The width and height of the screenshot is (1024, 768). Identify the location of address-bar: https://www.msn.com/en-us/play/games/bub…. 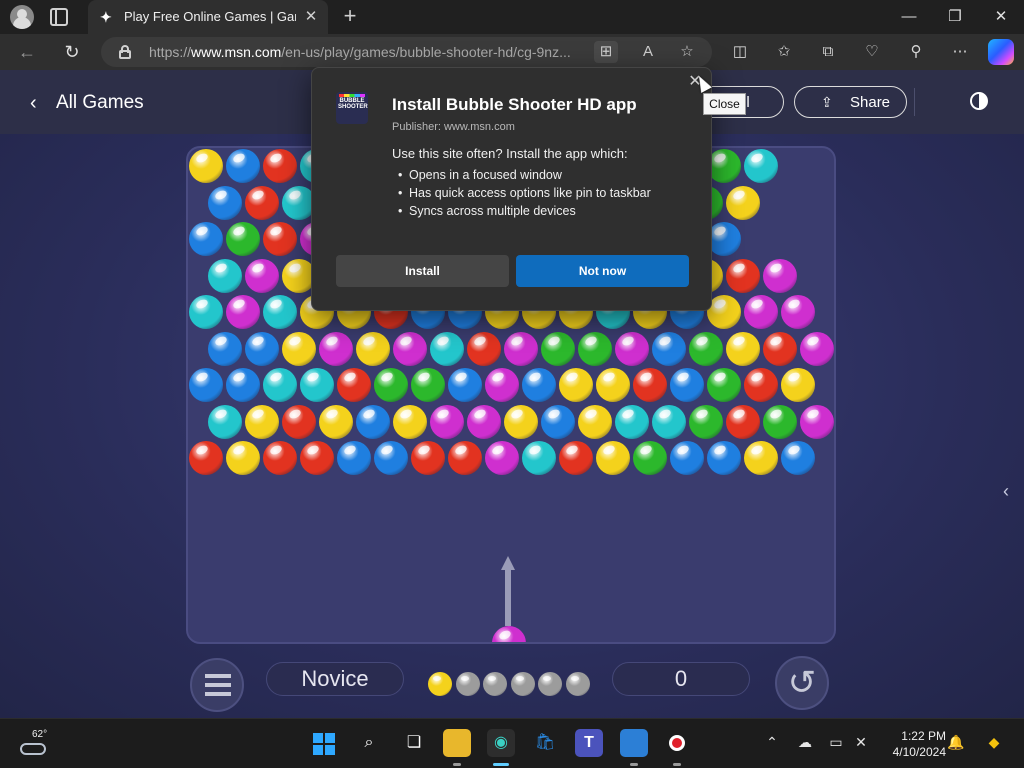
(406, 52).